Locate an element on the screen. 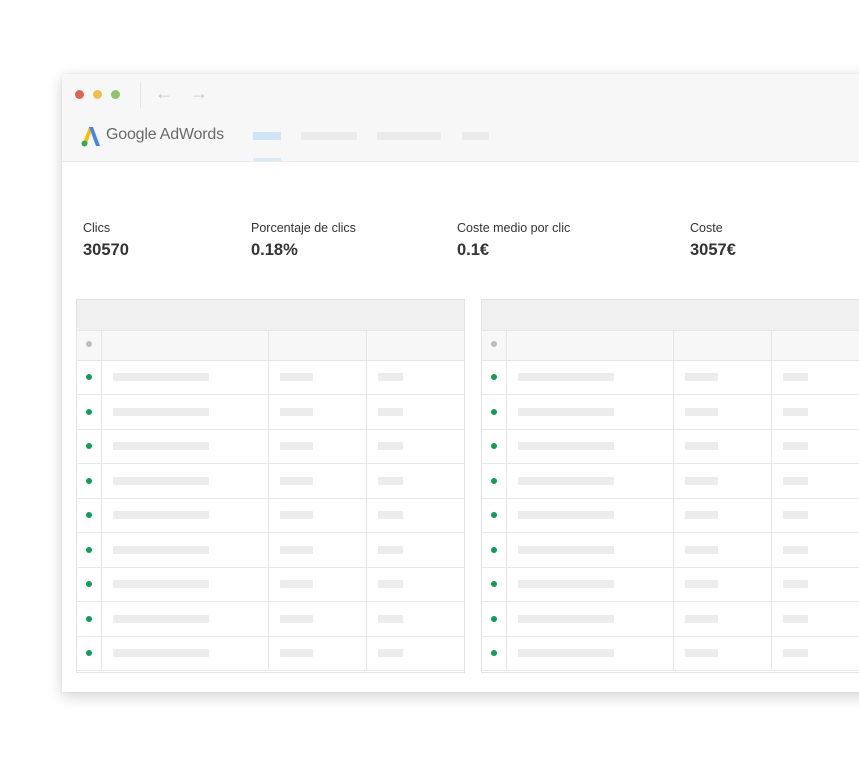 The height and width of the screenshot is (772, 859). browser-titlebar: ← → is located at coordinates (460, 94).